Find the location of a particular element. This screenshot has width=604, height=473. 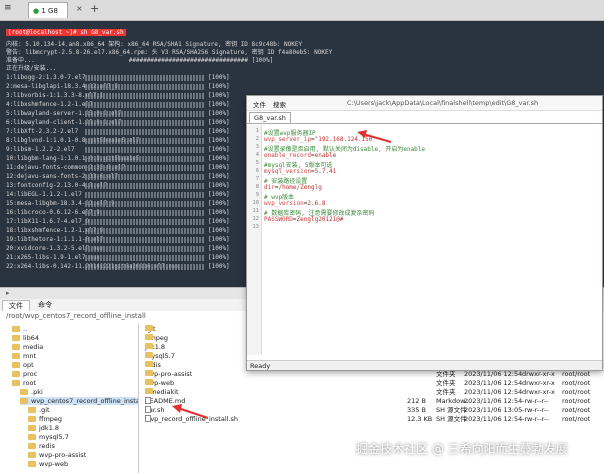

menu-file: 文件 is located at coordinates (259, 104).